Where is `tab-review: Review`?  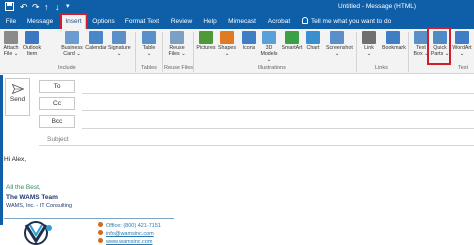 tab-review: Review is located at coordinates (181, 21).